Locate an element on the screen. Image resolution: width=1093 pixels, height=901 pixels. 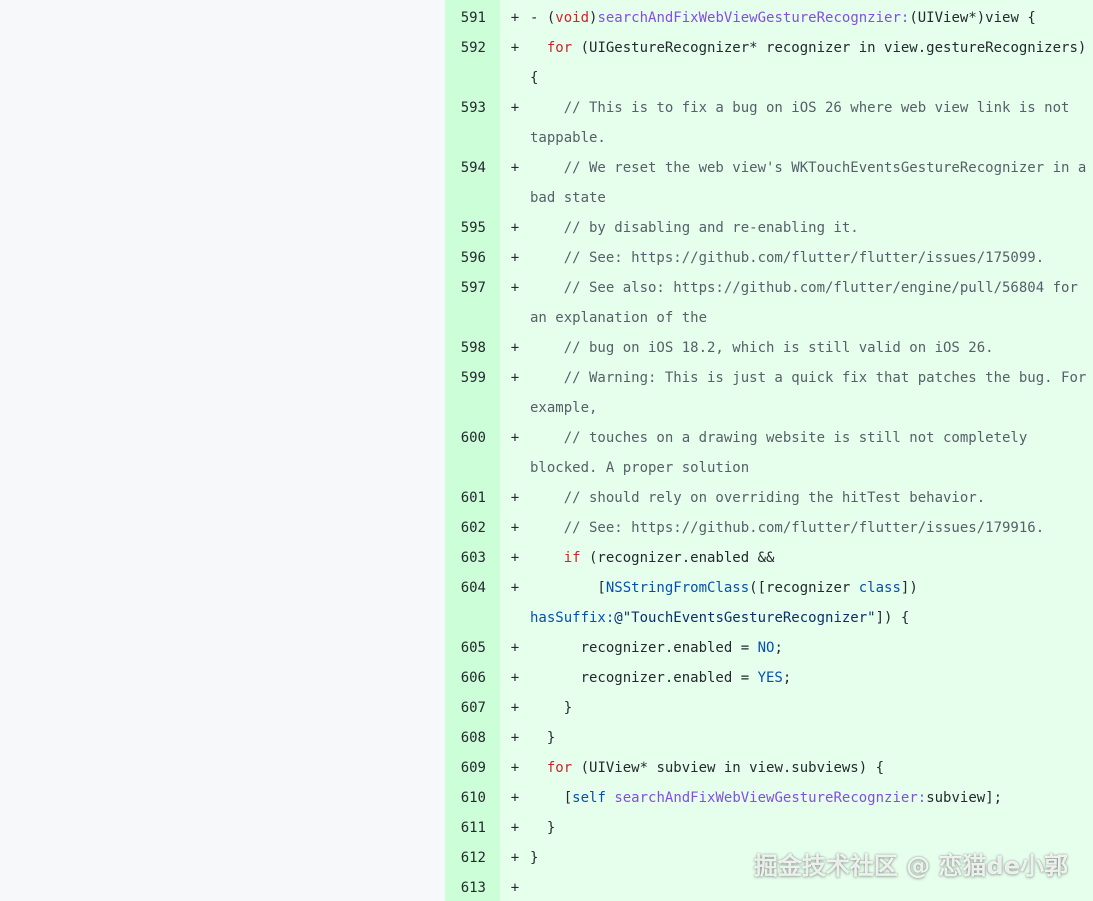
diff-line: blocked. A proper solution is located at coordinates (769, 468).